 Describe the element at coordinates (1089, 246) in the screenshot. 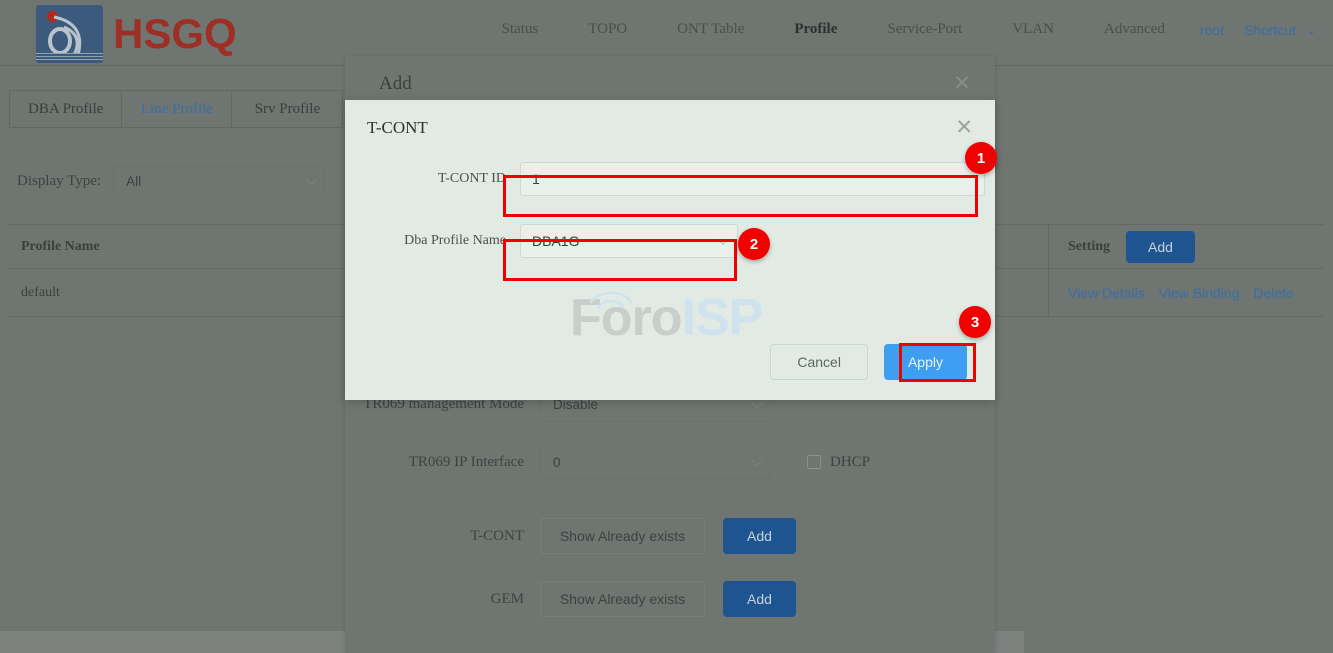

I see `column-header-setting: Setting` at that location.